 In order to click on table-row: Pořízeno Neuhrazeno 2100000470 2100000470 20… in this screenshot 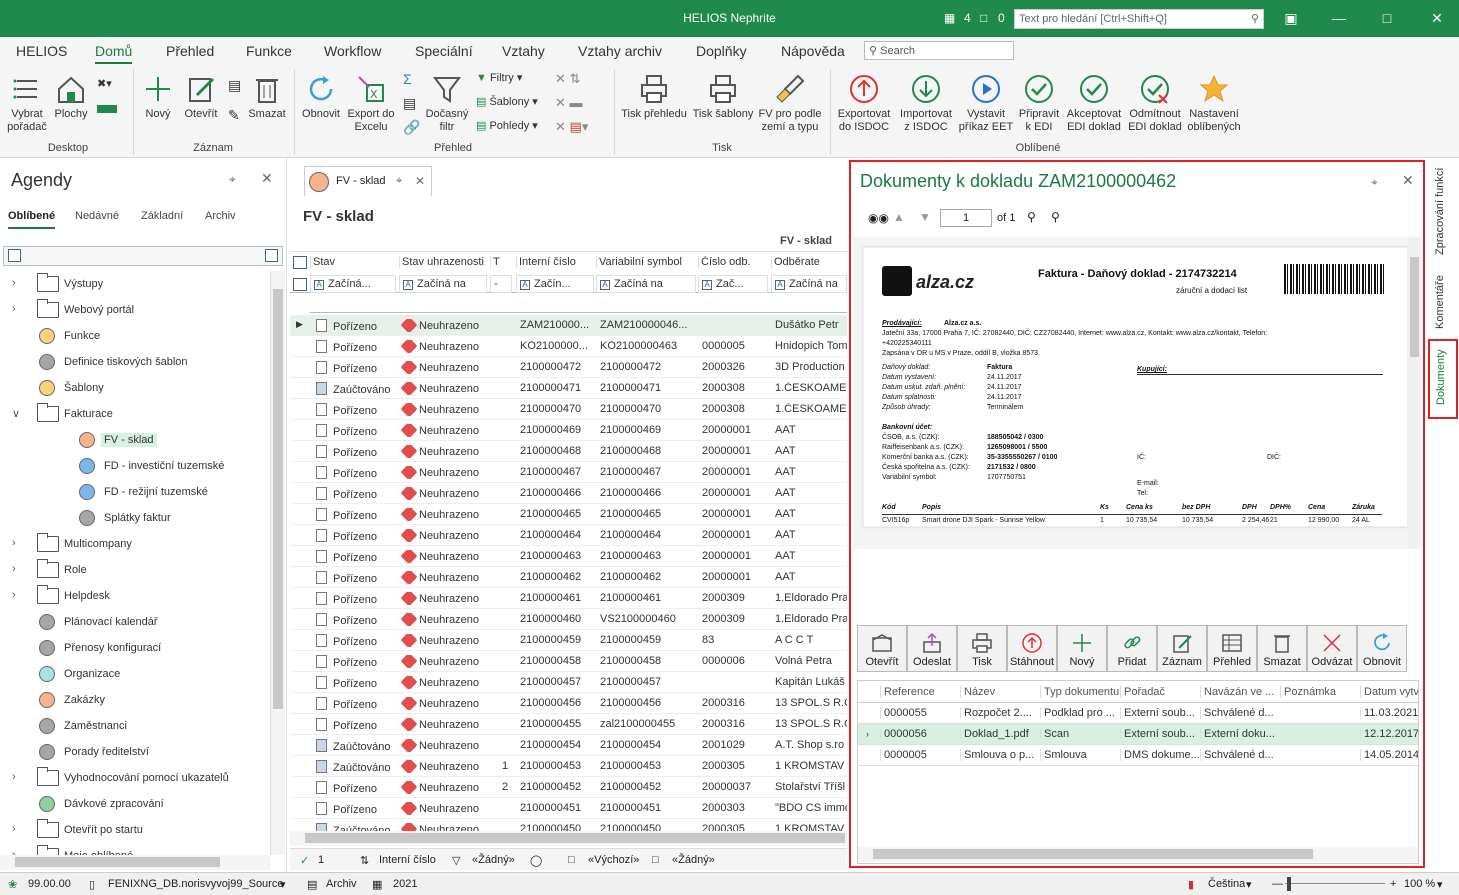, I will do `click(568, 409)`.